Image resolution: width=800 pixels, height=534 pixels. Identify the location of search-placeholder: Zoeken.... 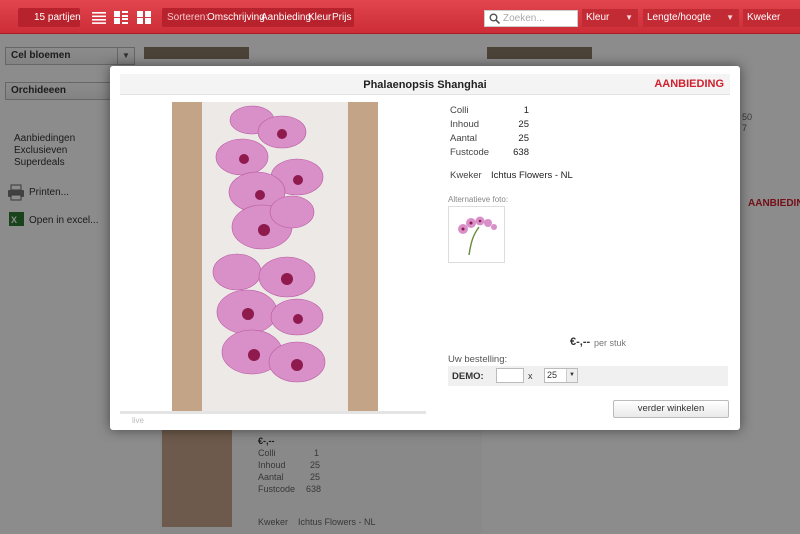
(524, 18).